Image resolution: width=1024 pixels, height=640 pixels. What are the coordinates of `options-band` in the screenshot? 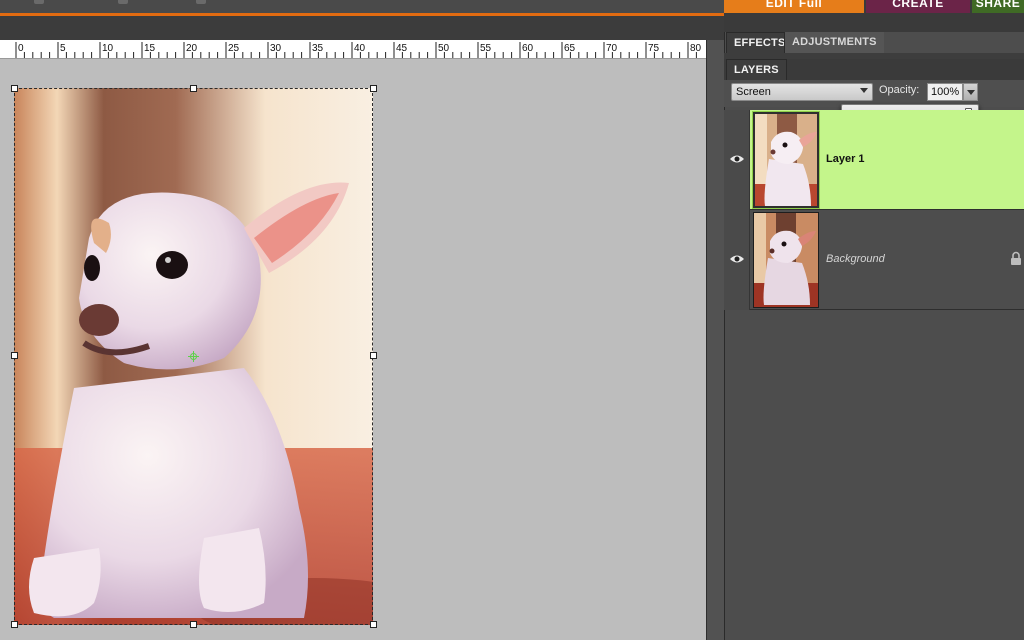 It's located at (362, 28).